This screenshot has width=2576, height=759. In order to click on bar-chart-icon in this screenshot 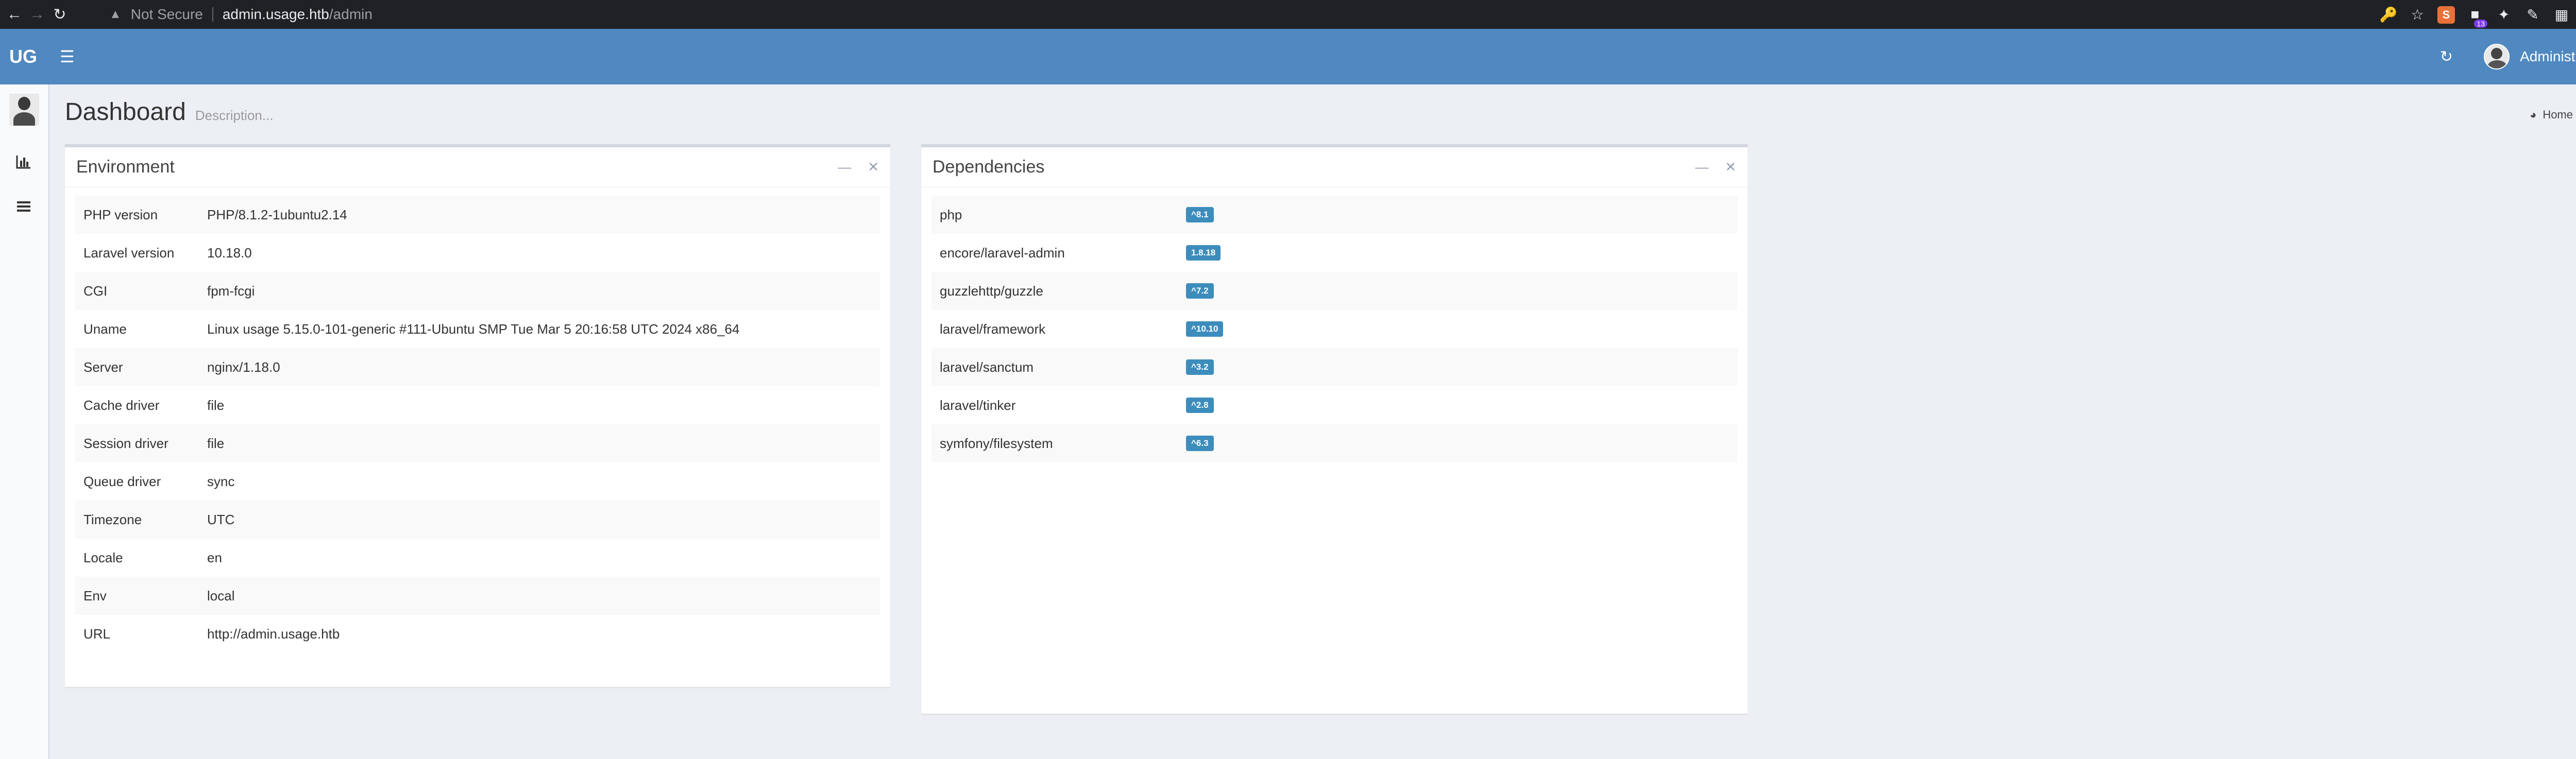, I will do `click(23, 160)`.